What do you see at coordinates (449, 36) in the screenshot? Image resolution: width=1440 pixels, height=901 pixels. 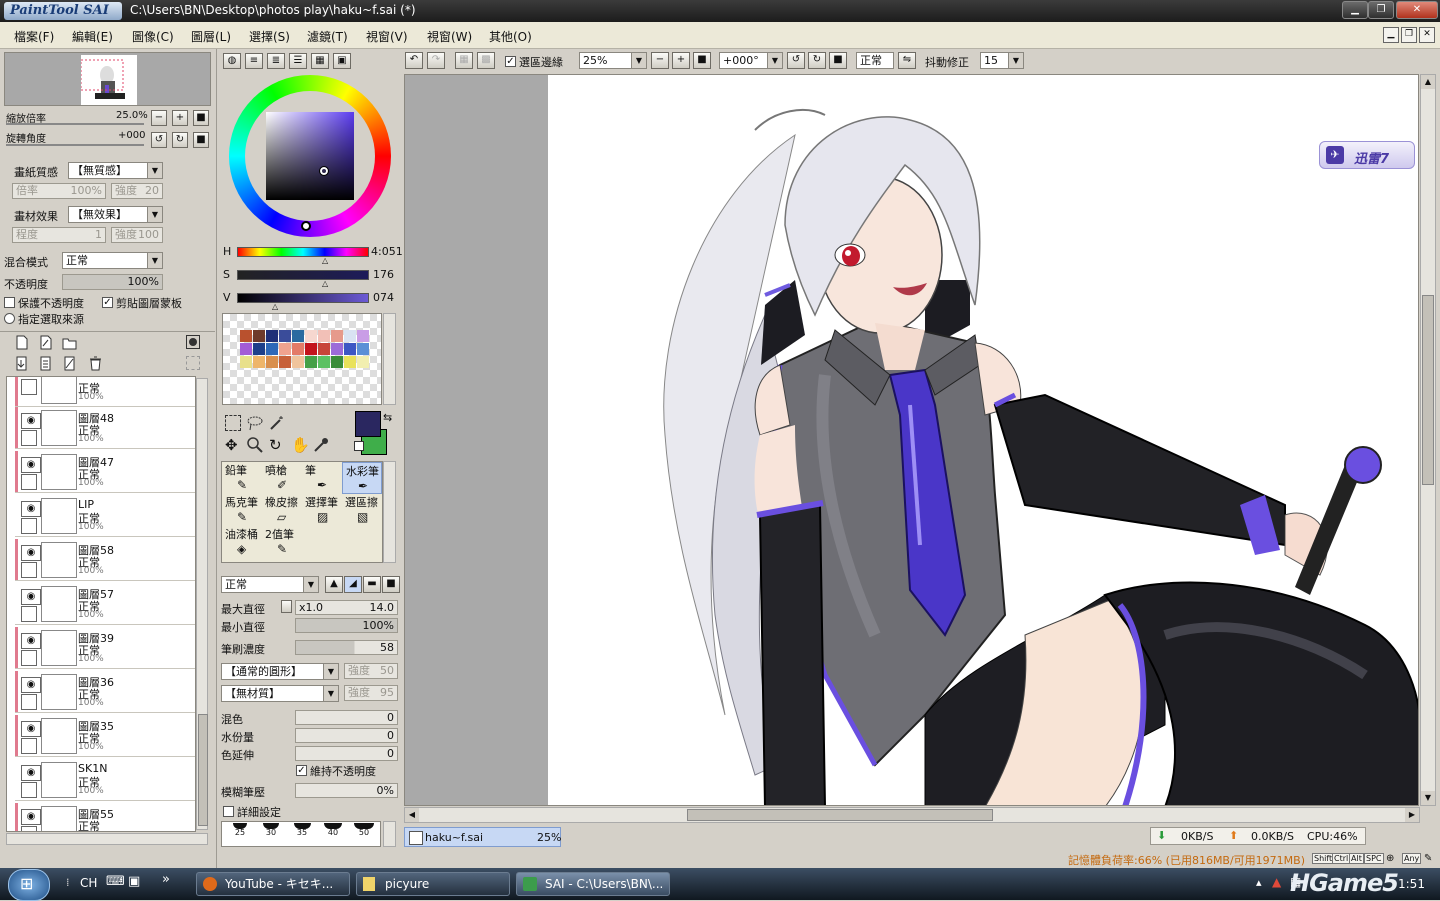 I see `menu-window: 視窗(W)` at bounding box center [449, 36].